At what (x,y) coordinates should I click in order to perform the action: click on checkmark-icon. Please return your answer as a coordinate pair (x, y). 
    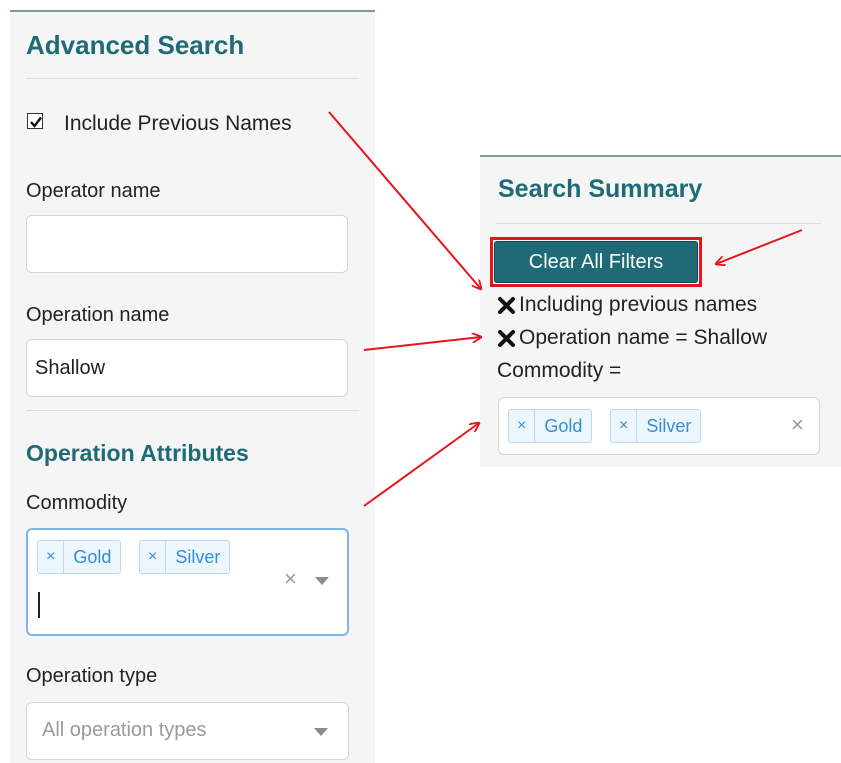
    Looking at the image, I should click on (36, 122).